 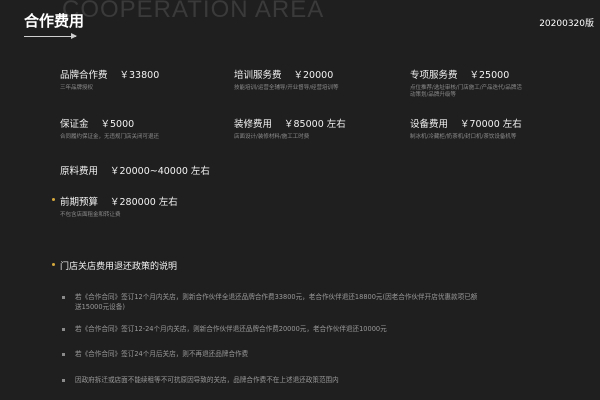 What do you see at coordinates (491, 124) in the screenshot?
I see `fee-amount: ￥70000 左右` at bounding box center [491, 124].